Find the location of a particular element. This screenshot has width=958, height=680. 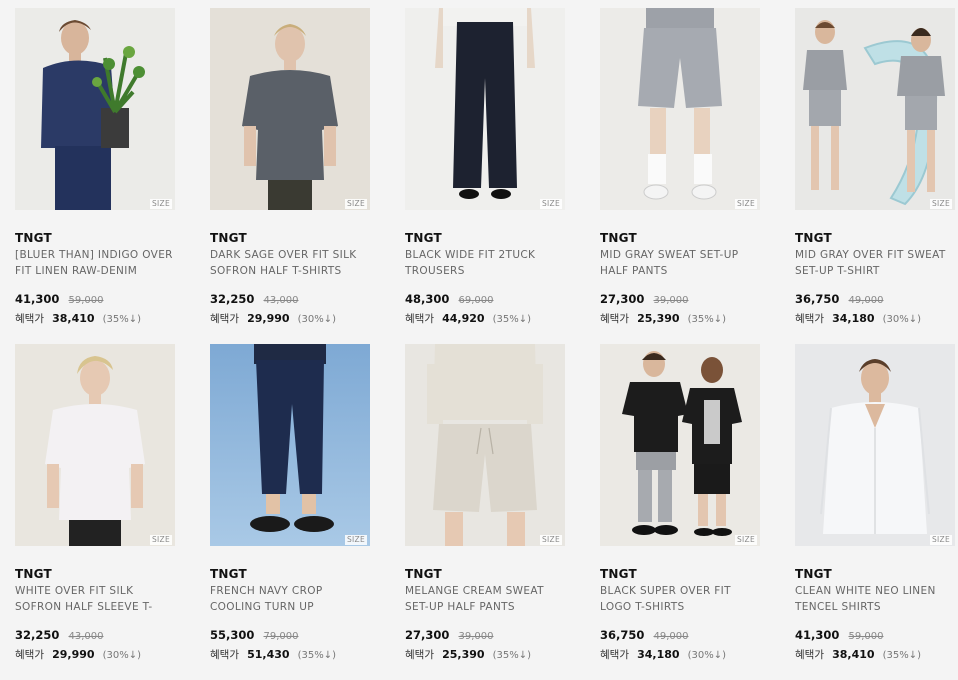

original-price: 39,000 is located at coordinates (476, 636).